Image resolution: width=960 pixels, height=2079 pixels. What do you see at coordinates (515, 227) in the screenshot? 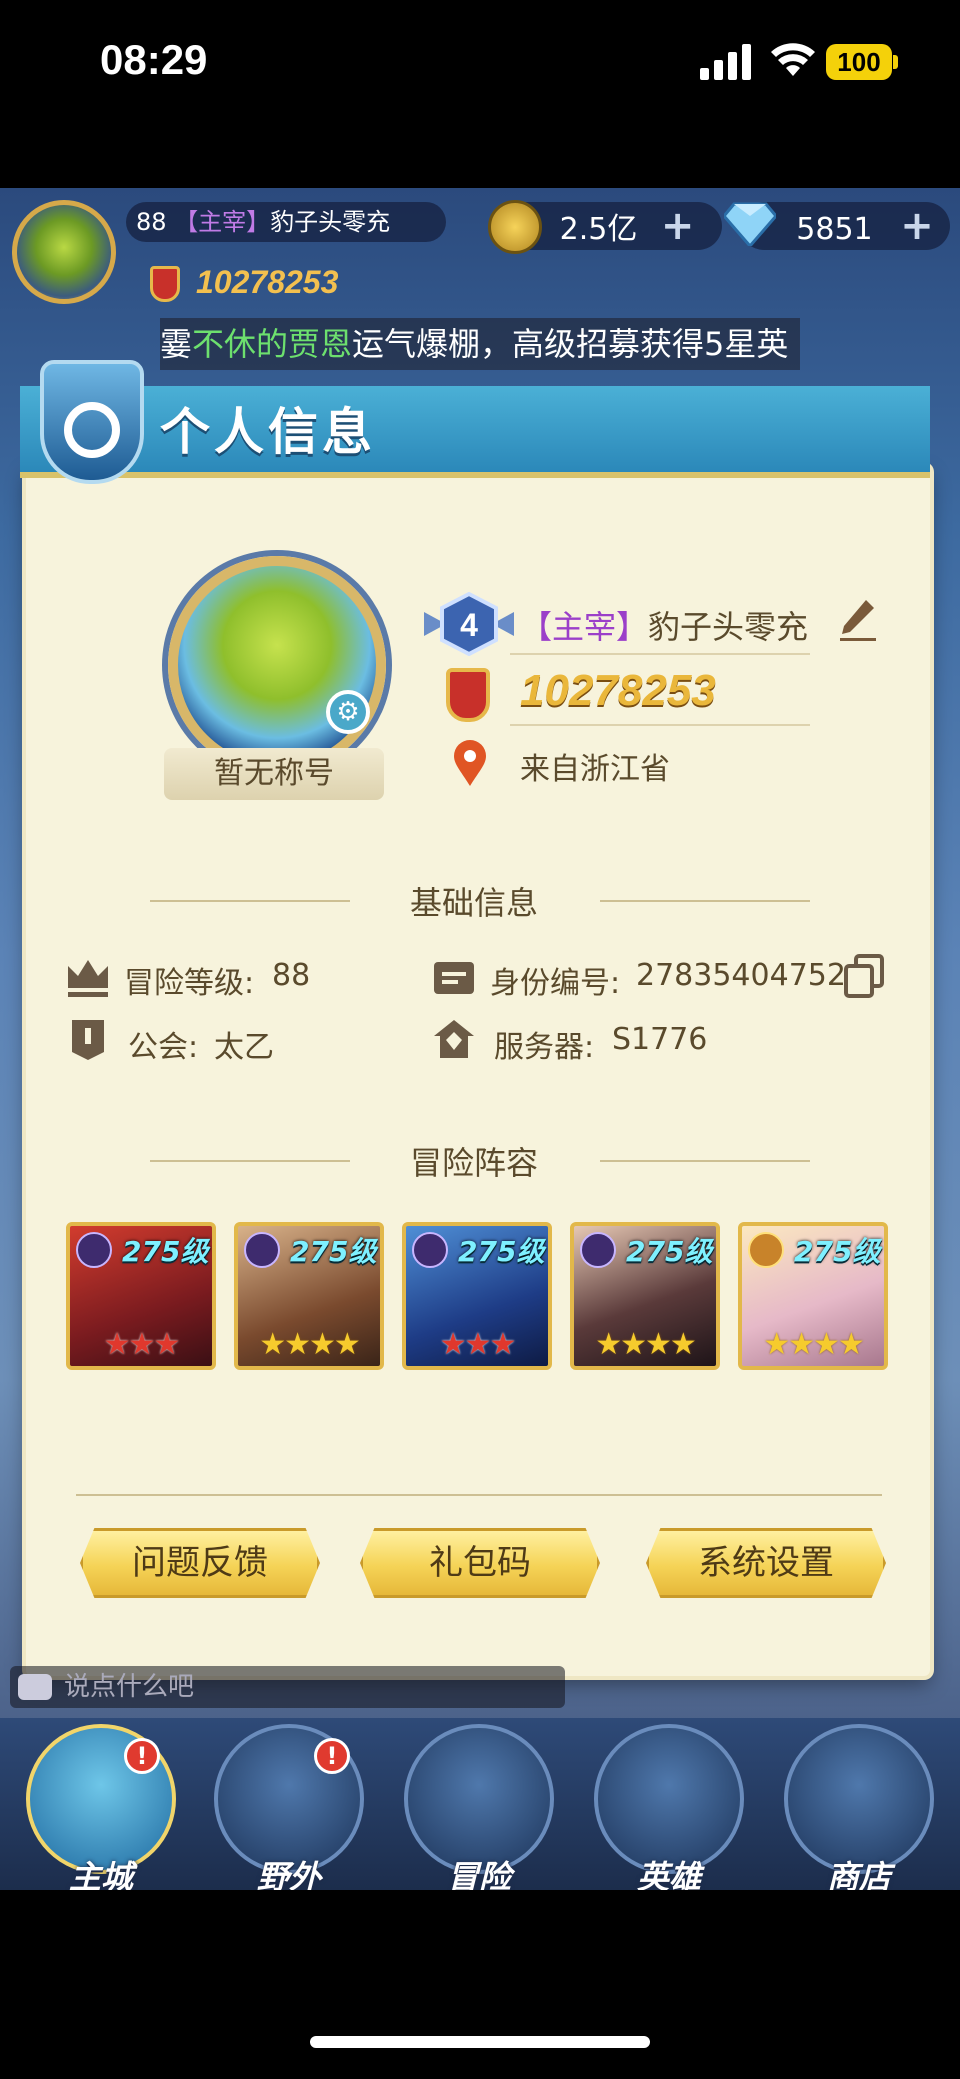
I see `gold-coin-icon` at bounding box center [515, 227].